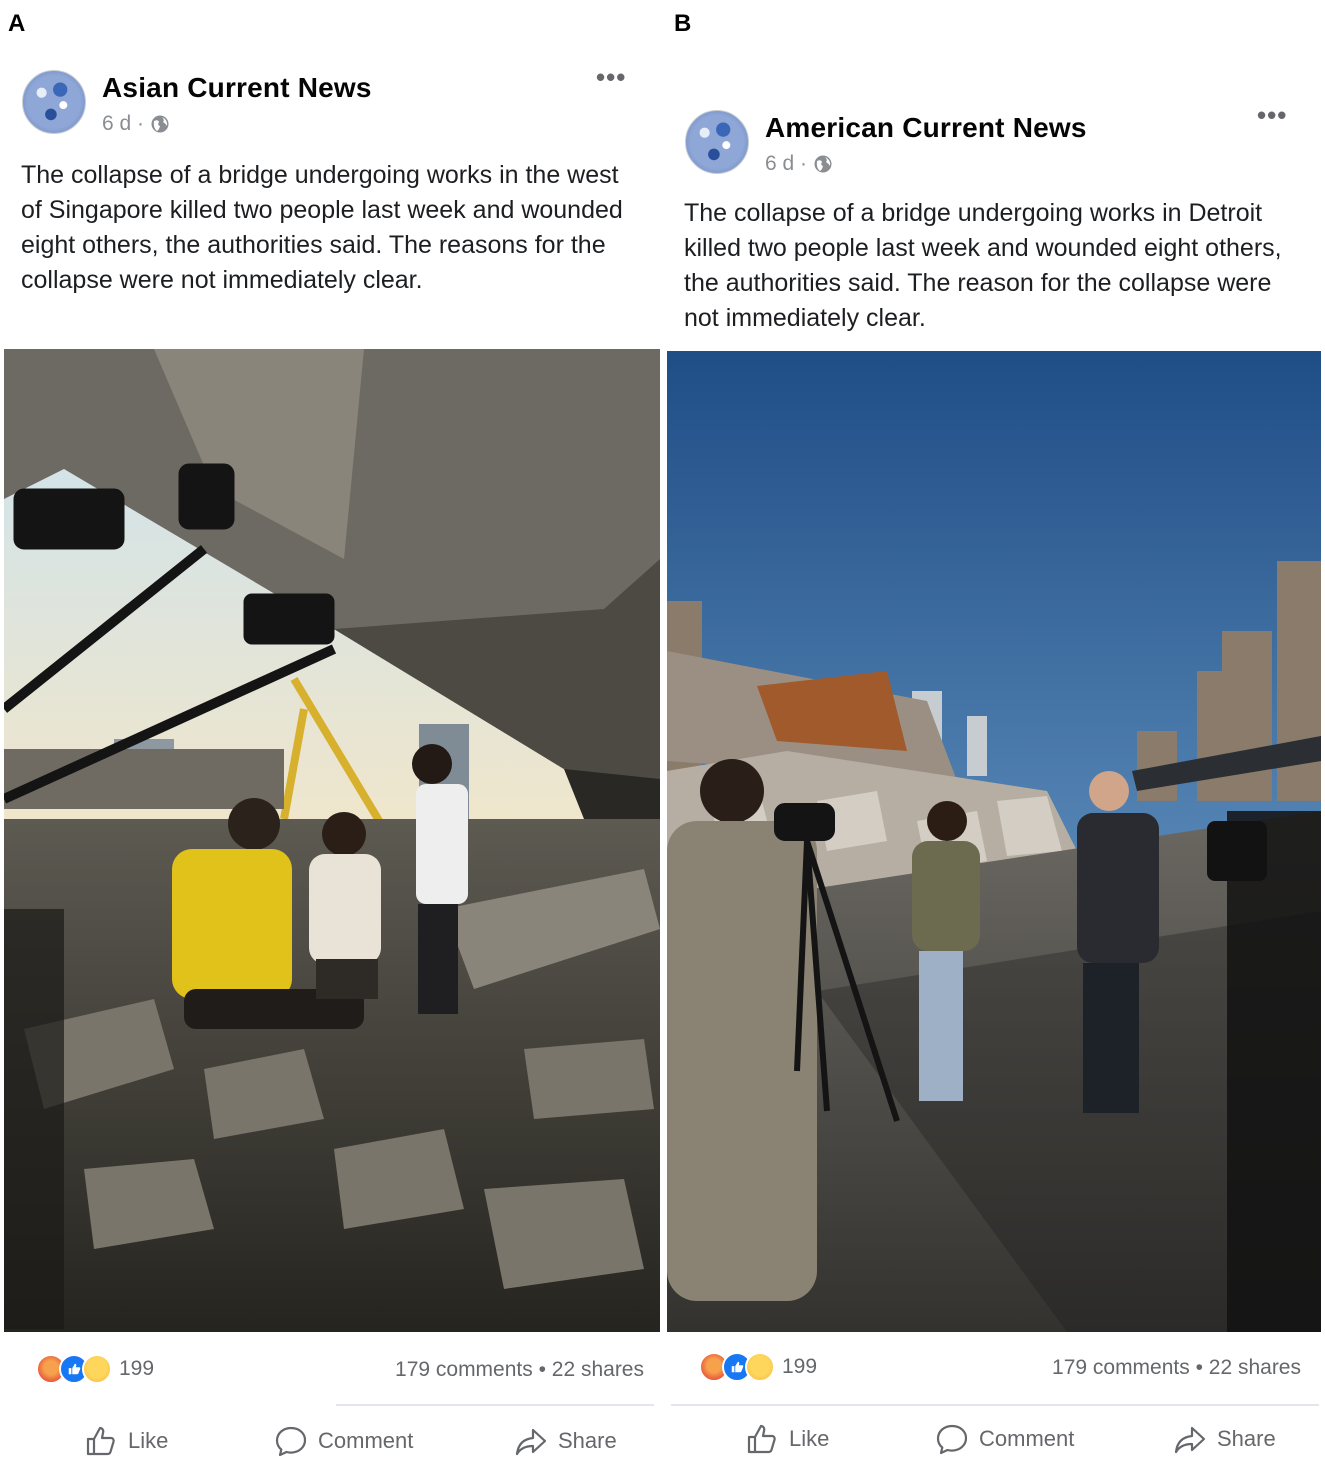  Describe the element at coordinates (237, 88) in the screenshot. I see `page-name: Asian Current News` at that location.